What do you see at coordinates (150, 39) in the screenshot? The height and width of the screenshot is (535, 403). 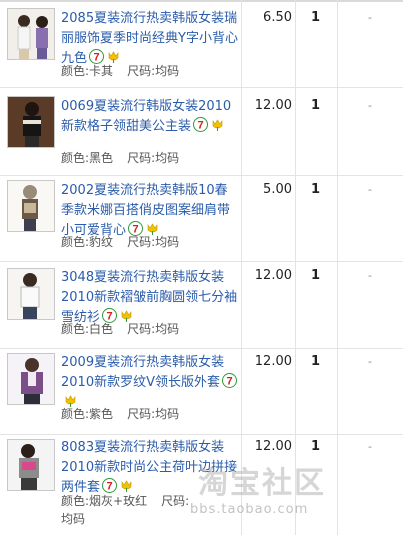 I see `product-title-link: 2085夏装流行热卖韩版女装瑞丽服饰夏季时尚经典Y字小背心九色 7` at bounding box center [150, 39].